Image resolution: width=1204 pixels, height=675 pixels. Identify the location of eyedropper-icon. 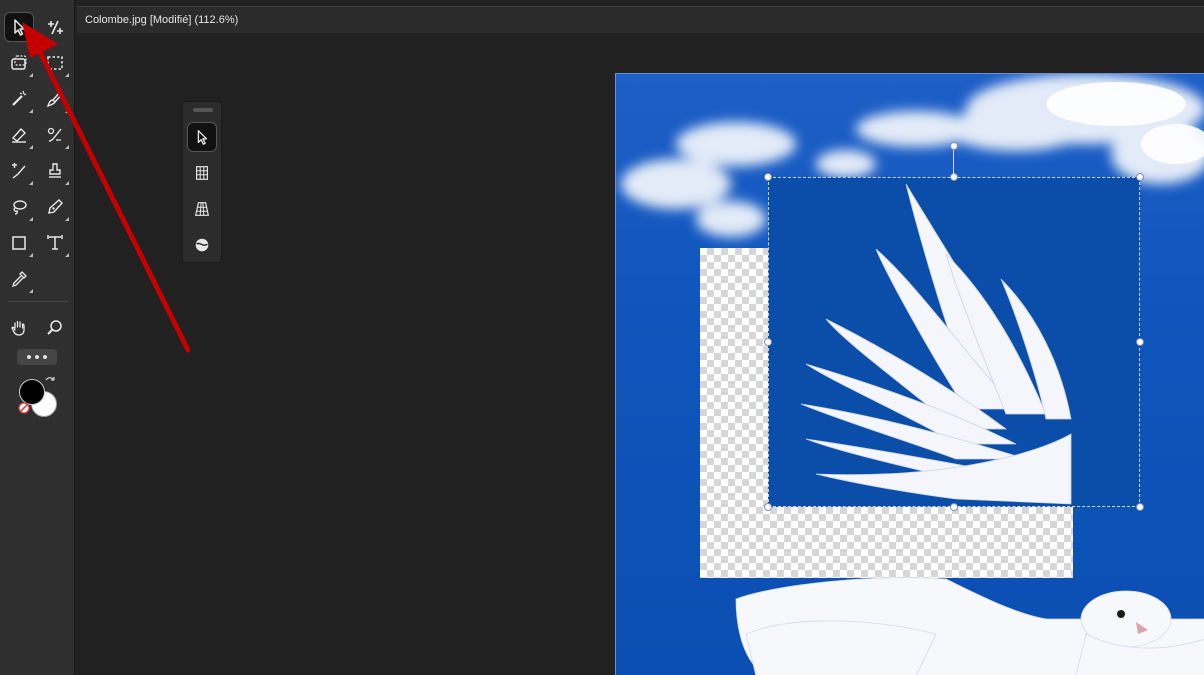
(19, 279).